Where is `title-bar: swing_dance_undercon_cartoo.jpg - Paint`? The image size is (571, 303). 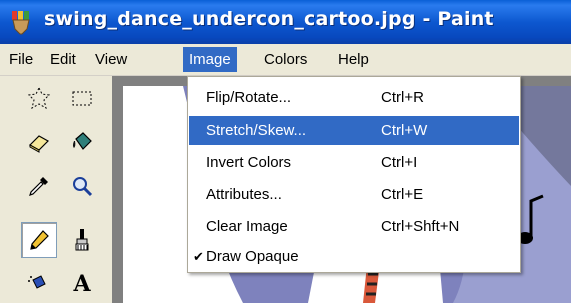
title-bar: swing_dance_undercon_cartoo.jpg - Paint is located at coordinates (285, 22).